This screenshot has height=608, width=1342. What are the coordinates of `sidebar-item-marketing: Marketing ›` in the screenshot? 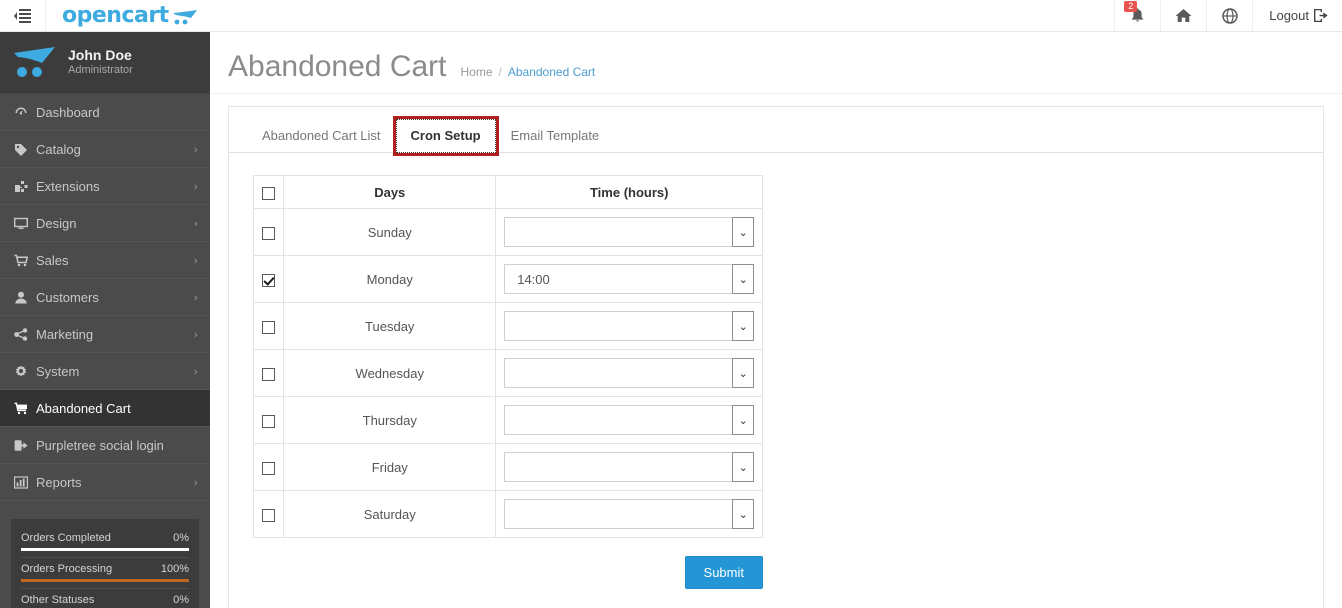 It's located at (105, 334).